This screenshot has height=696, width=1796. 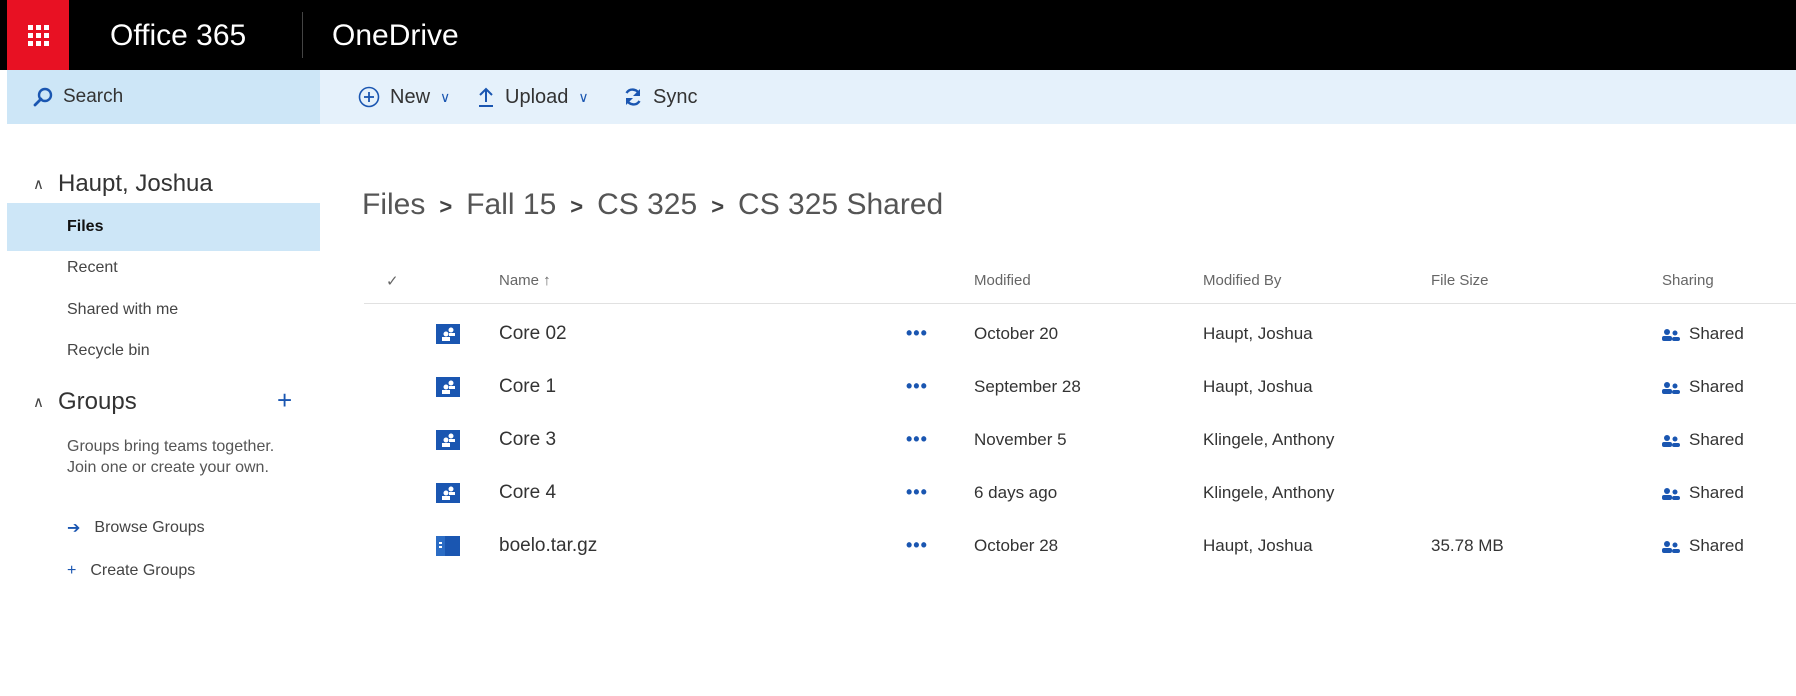 What do you see at coordinates (527, 492) in the screenshot?
I see `file-name: Core 4` at bounding box center [527, 492].